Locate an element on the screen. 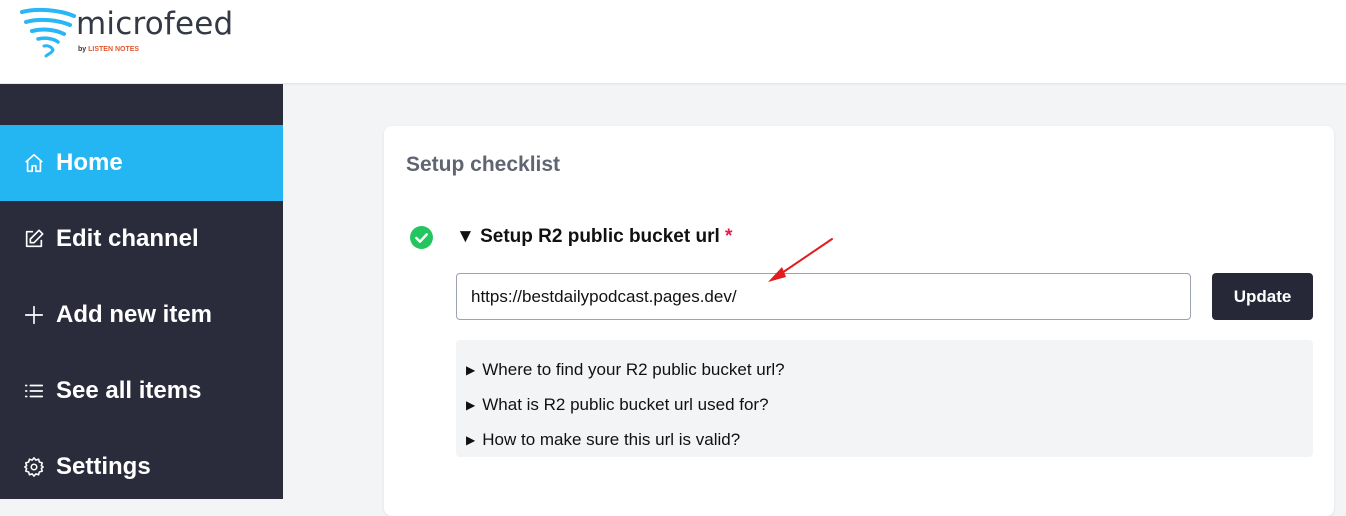 This screenshot has height=516, width=1346. plus-icon is located at coordinates (34, 315).